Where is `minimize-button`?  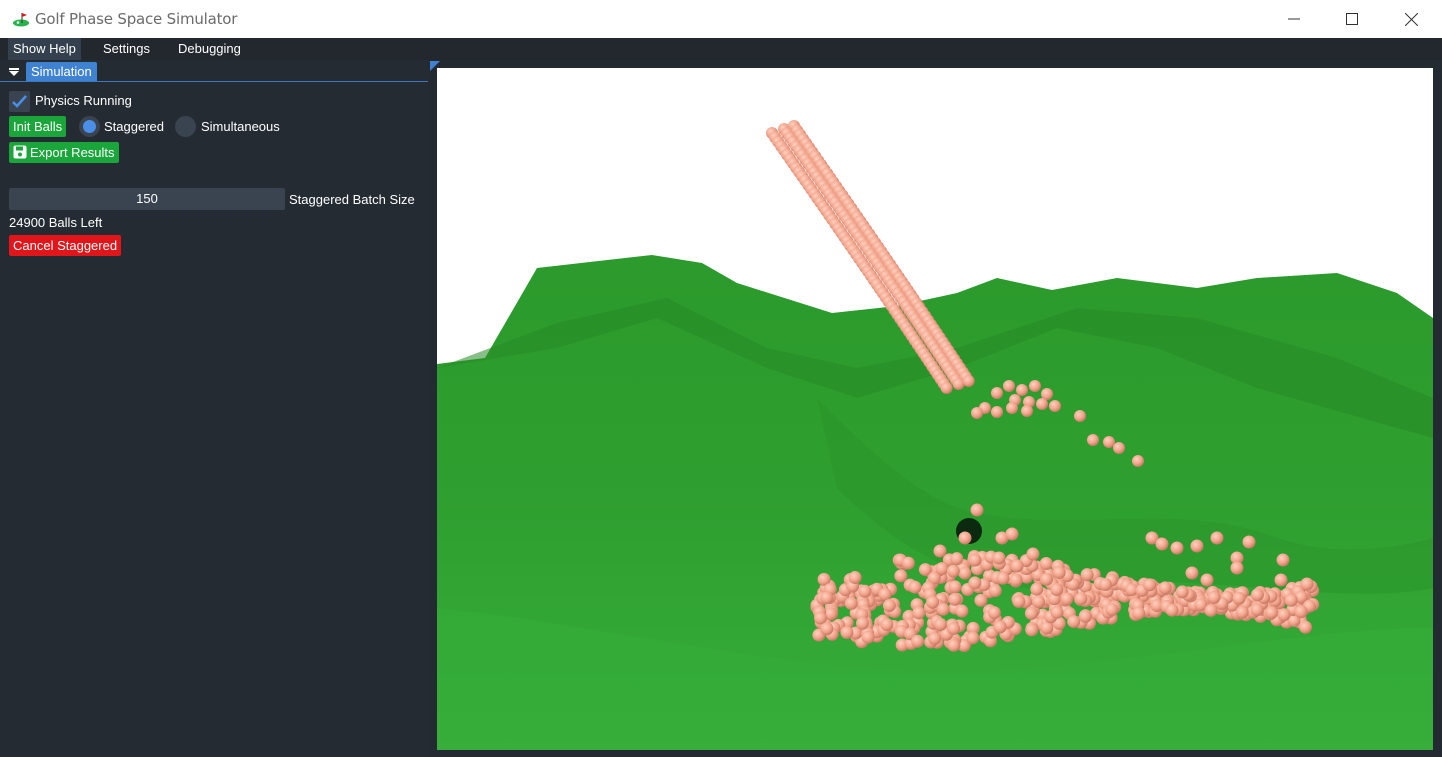
minimize-button is located at coordinates (1294, 19).